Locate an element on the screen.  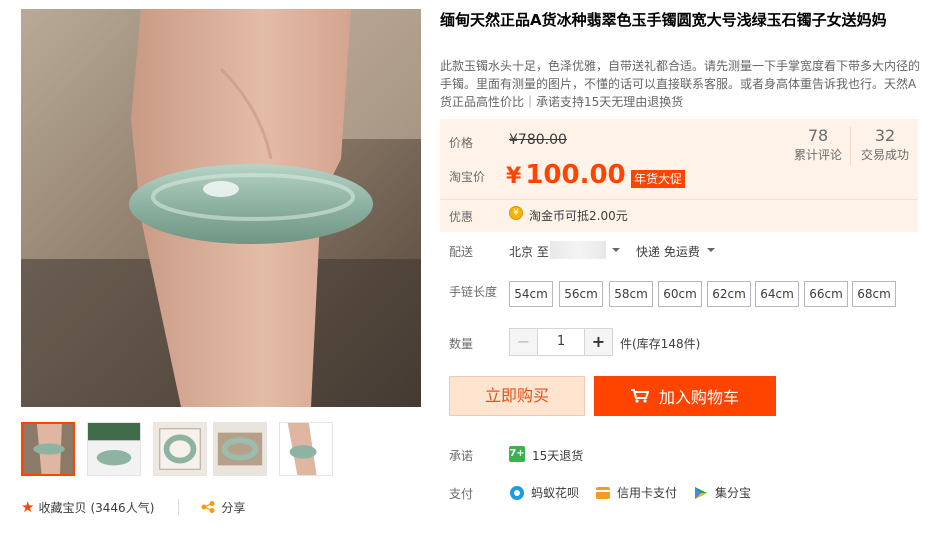
size-option: 54cm is located at coordinates (531, 294).